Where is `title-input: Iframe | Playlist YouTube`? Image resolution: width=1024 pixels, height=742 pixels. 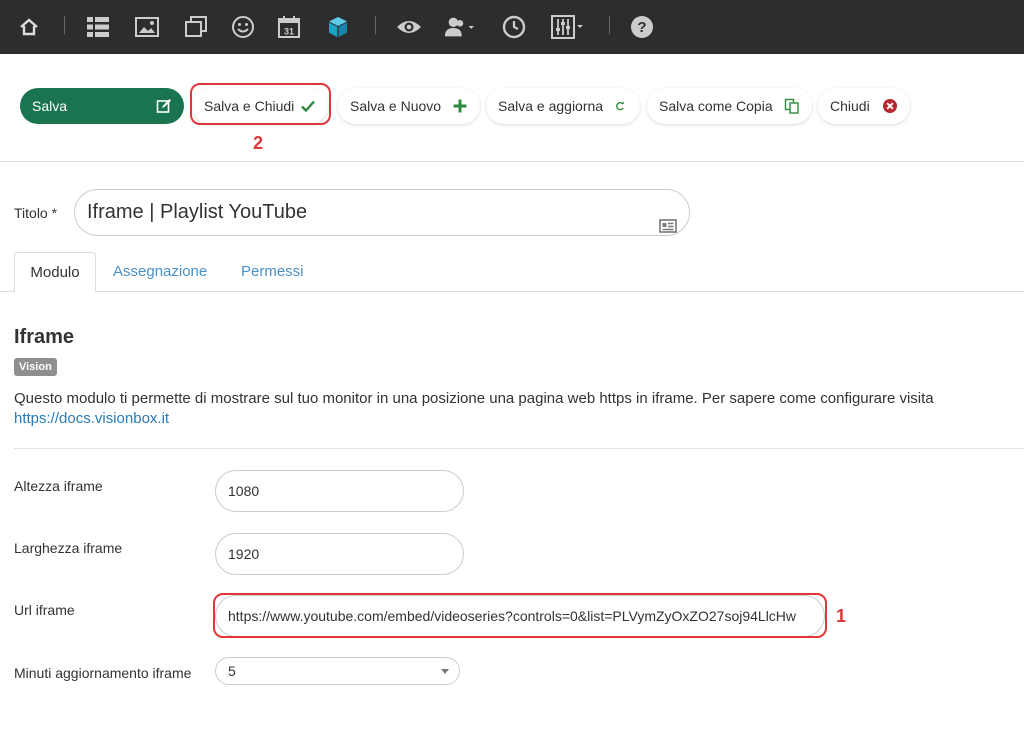 title-input: Iframe | Playlist YouTube is located at coordinates (382, 212).